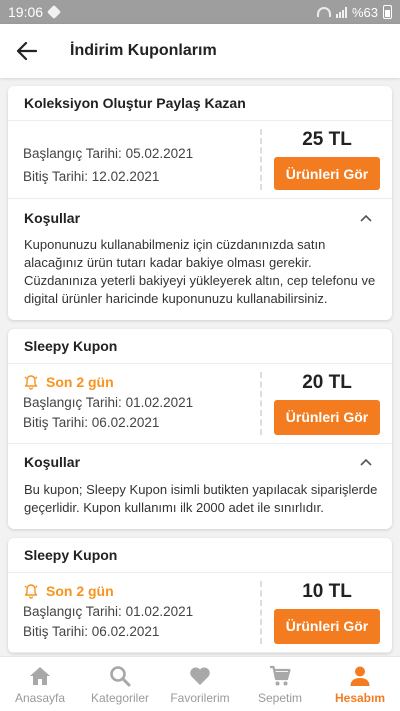 The image size is (400, 711). I want to click on nav-item-account: Hesabım, so click(360, 684).